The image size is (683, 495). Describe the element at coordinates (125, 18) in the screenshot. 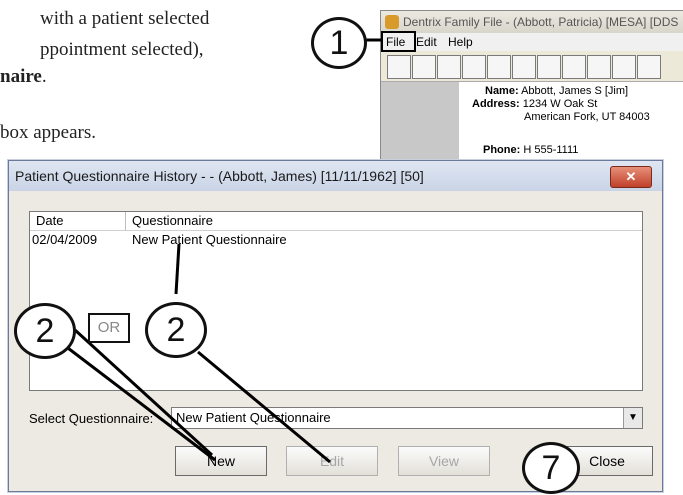

I see `doc-line-1: with a patient selected` at that location.